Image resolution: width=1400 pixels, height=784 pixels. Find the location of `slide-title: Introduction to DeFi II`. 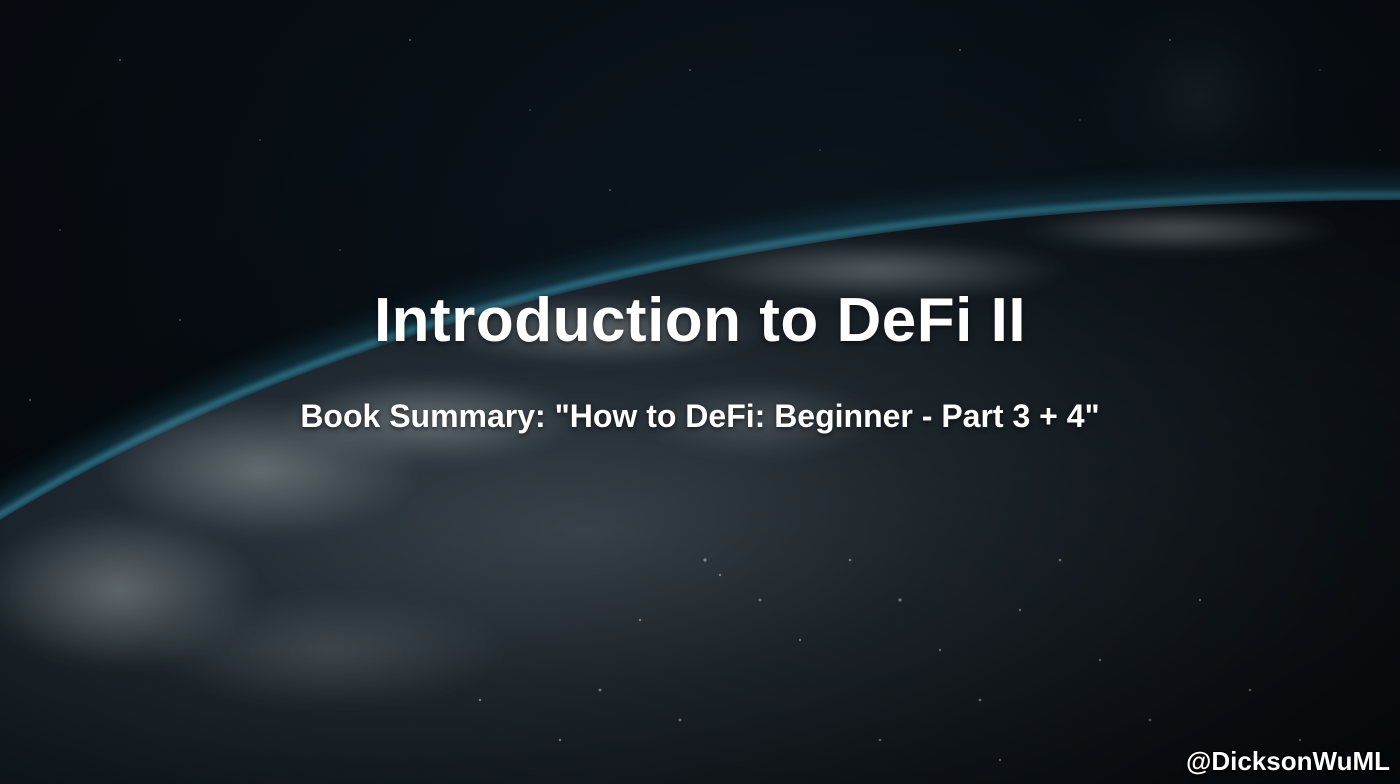

slide-title: Introduction to DeFi II is located at coordinates (700, 320).